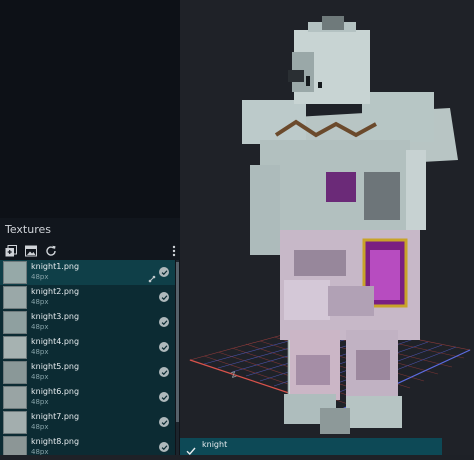 The height and width of the screenshot is (460, 474). I want to click on texture-row: knight3.png 48px, so click(87, 322).